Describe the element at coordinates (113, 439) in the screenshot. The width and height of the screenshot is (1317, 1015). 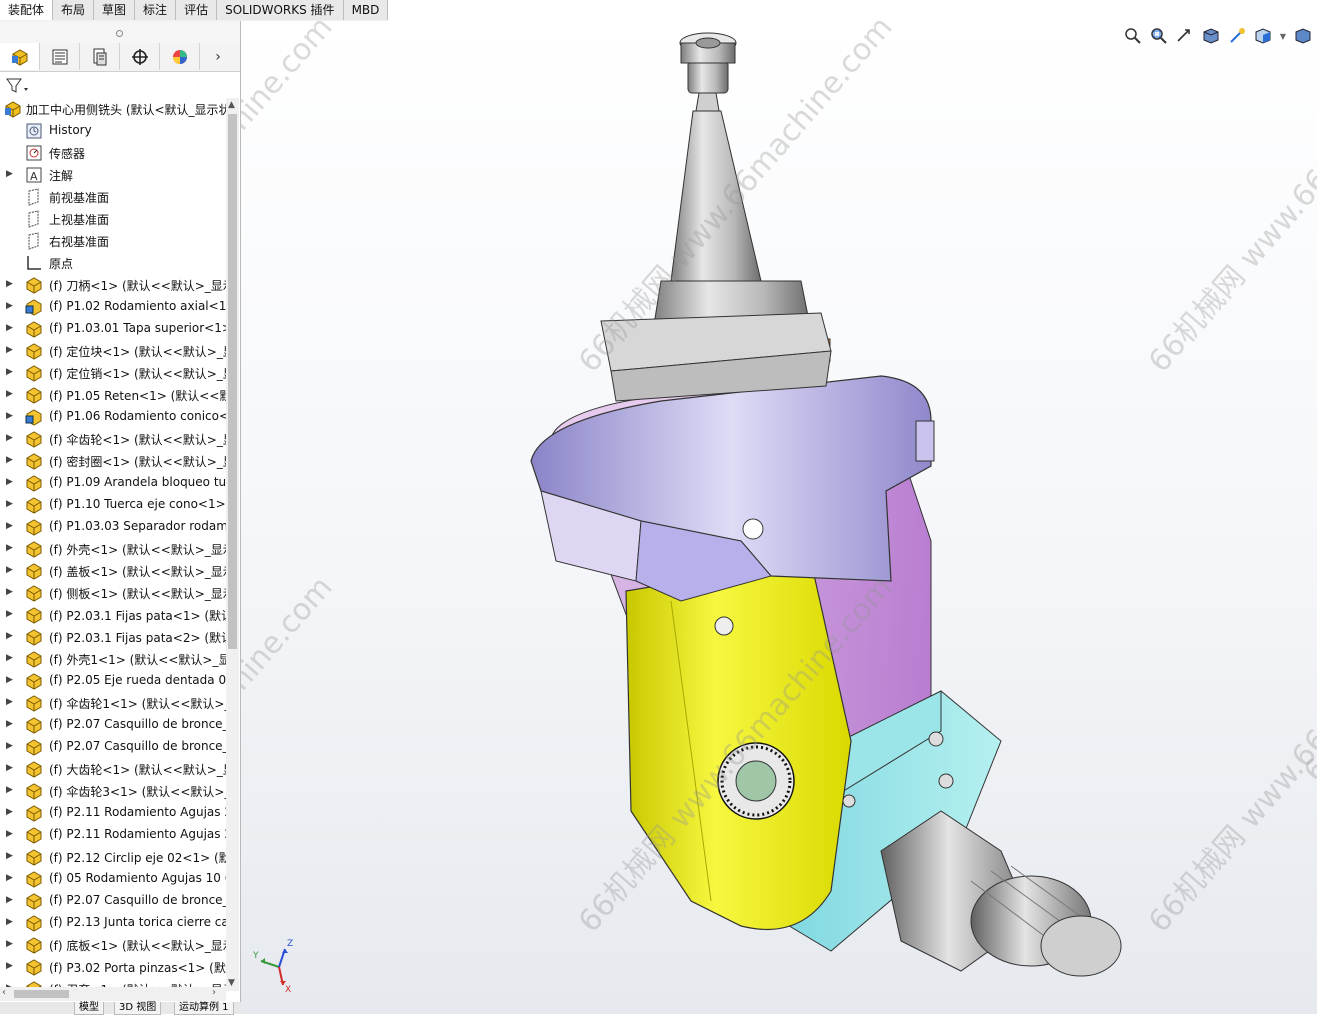
I see `tree-item: ▶ (f) 伞齿轮<1> (默认<<默认>_显` at that location.